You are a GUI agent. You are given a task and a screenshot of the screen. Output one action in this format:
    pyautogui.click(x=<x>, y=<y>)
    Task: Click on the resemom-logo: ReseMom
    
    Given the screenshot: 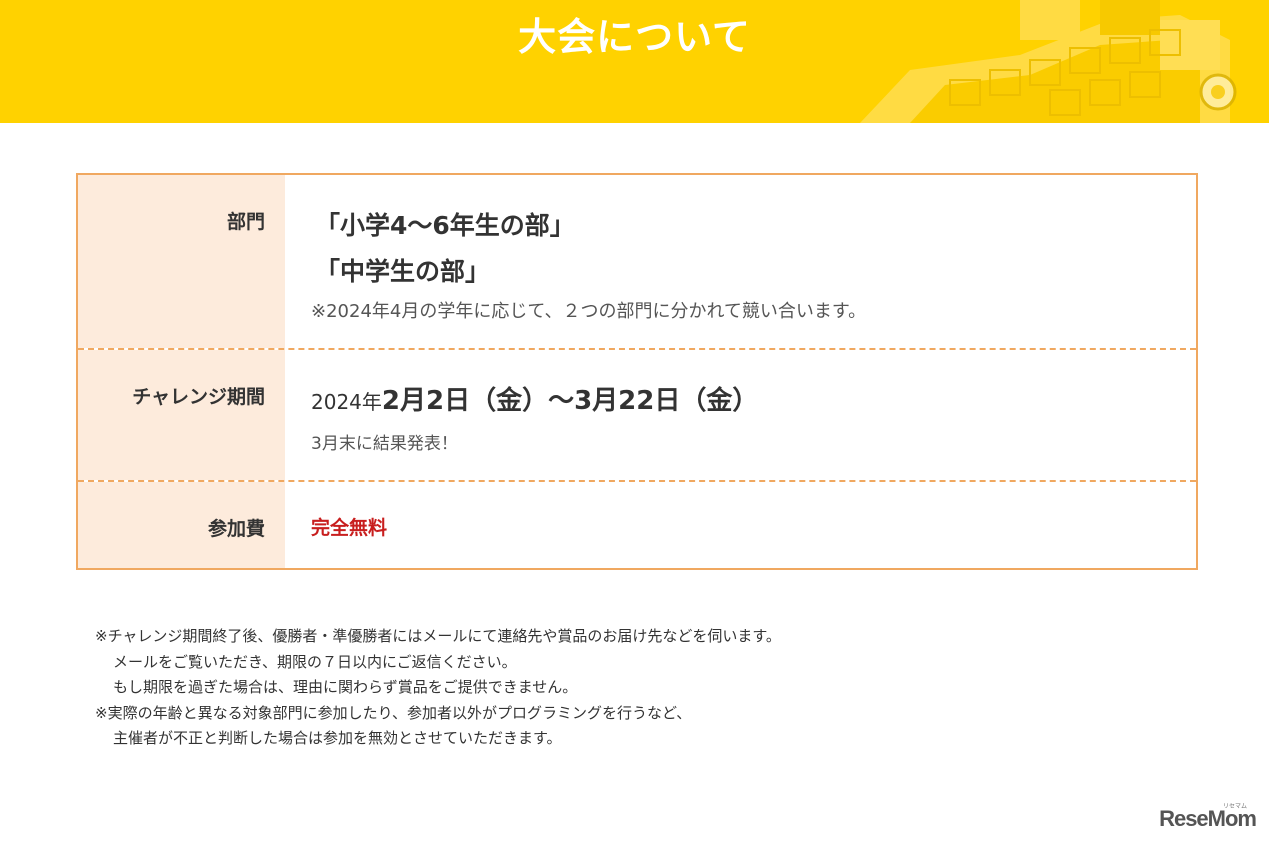 What is the action you would take?
    pyautogui.click(x=1208, y=818)
    